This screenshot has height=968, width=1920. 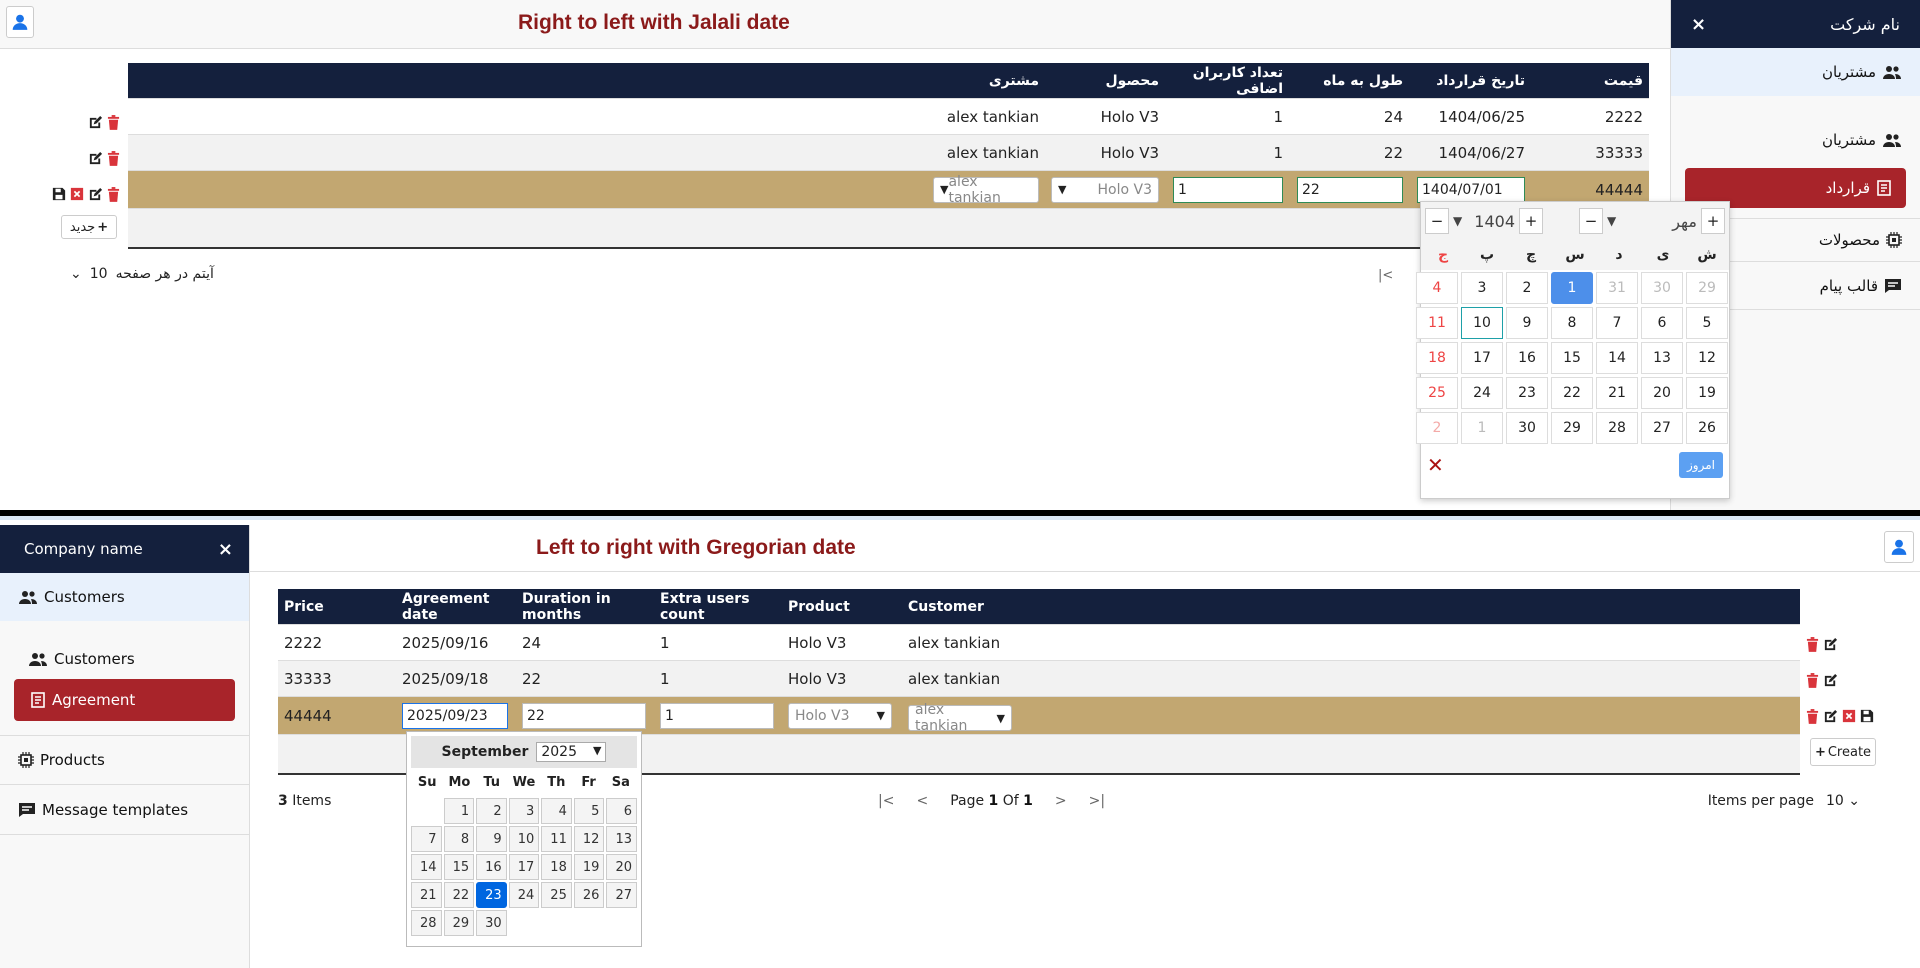 I want to click on calendar-day: 16, so click(x=491, y=867).